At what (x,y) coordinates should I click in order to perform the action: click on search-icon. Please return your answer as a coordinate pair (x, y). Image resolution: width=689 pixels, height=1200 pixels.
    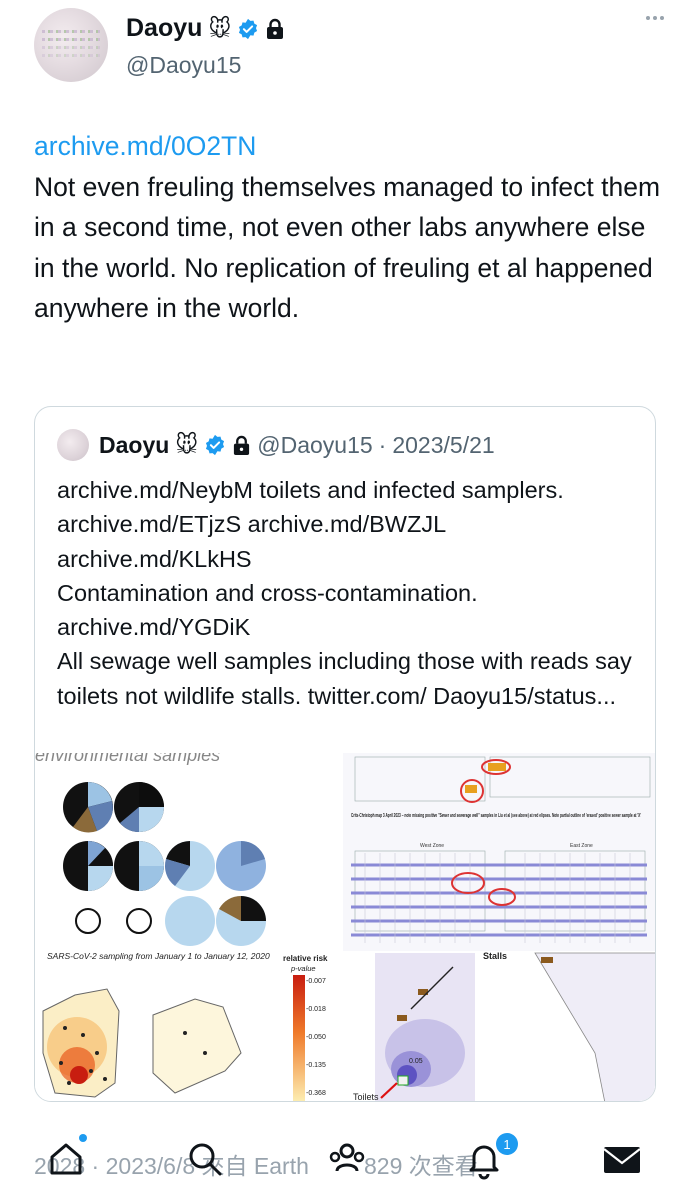
    Looking at the image, I should click on (205, 1159).